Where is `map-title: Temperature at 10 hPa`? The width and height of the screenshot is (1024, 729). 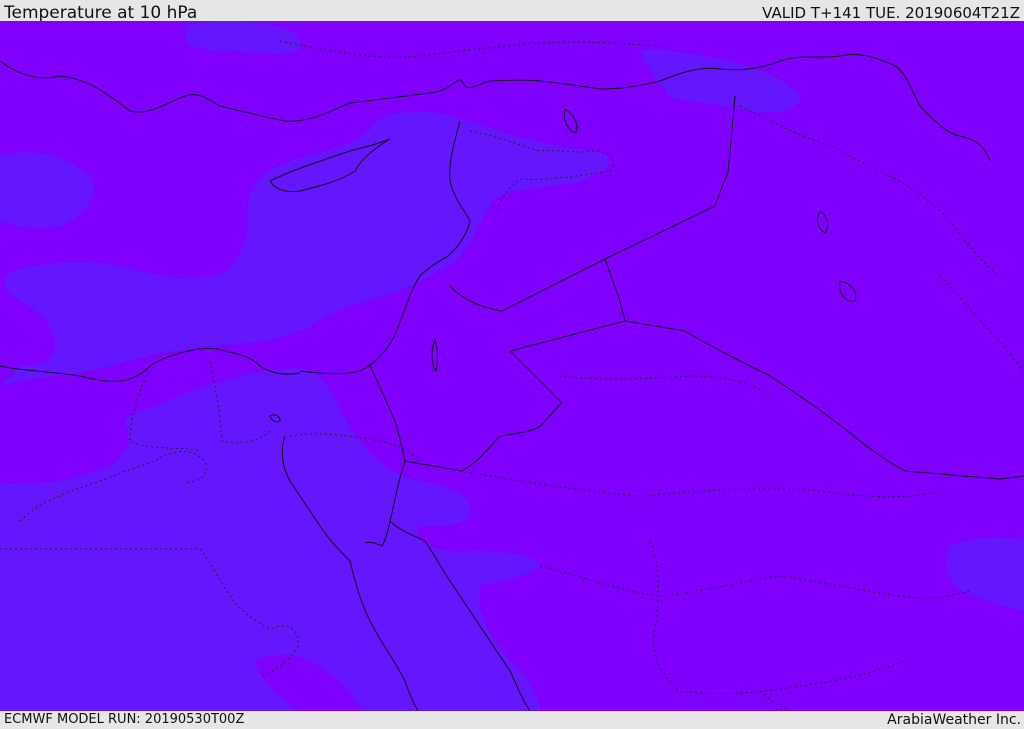 map-title: Temperature at 10 hPa is located at coordinates (101, 13).